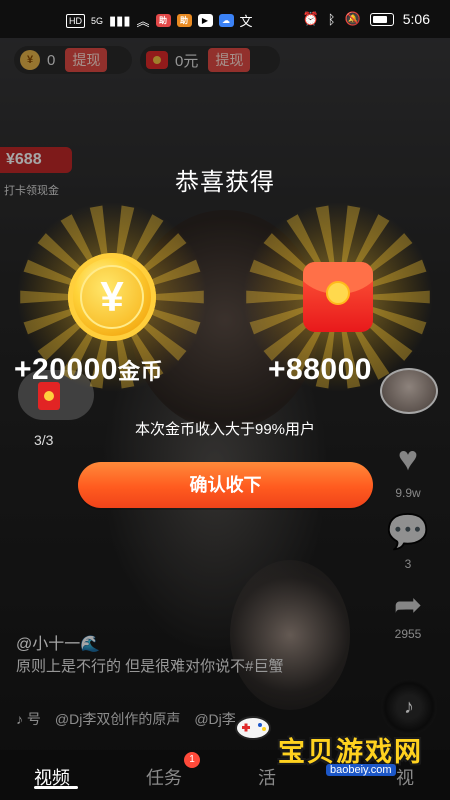 Image resolution: width=450 pixels, height=800 pixels. Describe the element at coordinates (338, 293) in the screenshot. I see `envelope-seal` at that location.